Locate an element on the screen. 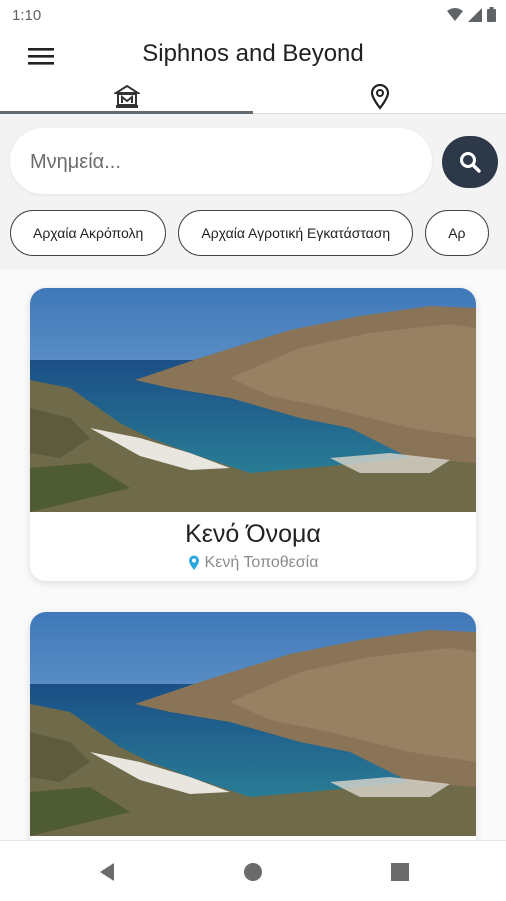 This screenshot has height=901, width=506. search-input is located at coordinates (225, 162).